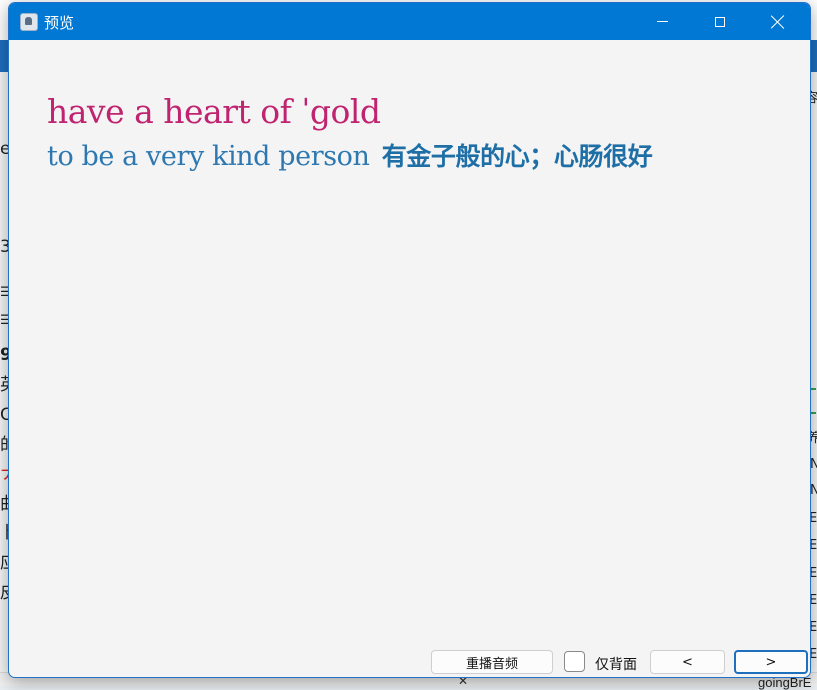  What do you see at coordinates (59, 23) in the screenshot?
I see `window-title: 预览` at bounding box center [59, 23].